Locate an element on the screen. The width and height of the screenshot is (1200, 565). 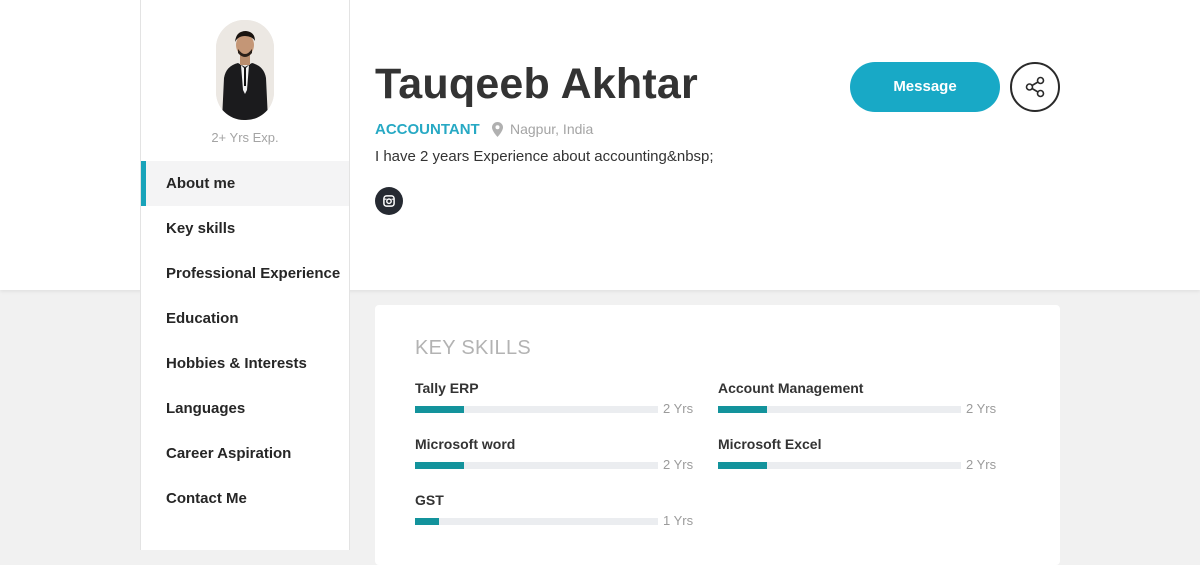
share-button is located at coordinates (1035, 87).